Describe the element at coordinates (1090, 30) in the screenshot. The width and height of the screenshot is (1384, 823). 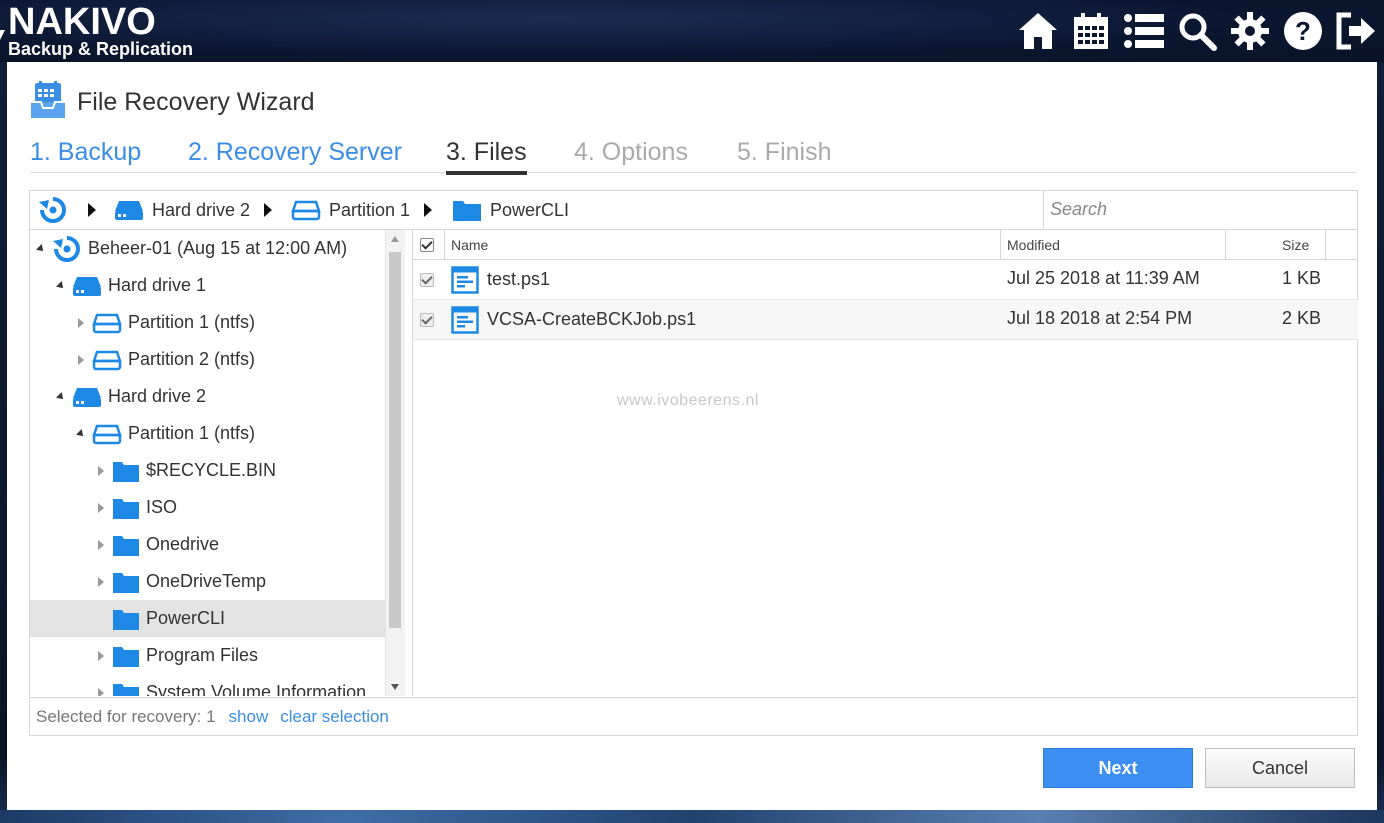
I see `calendar-icon` at that location.